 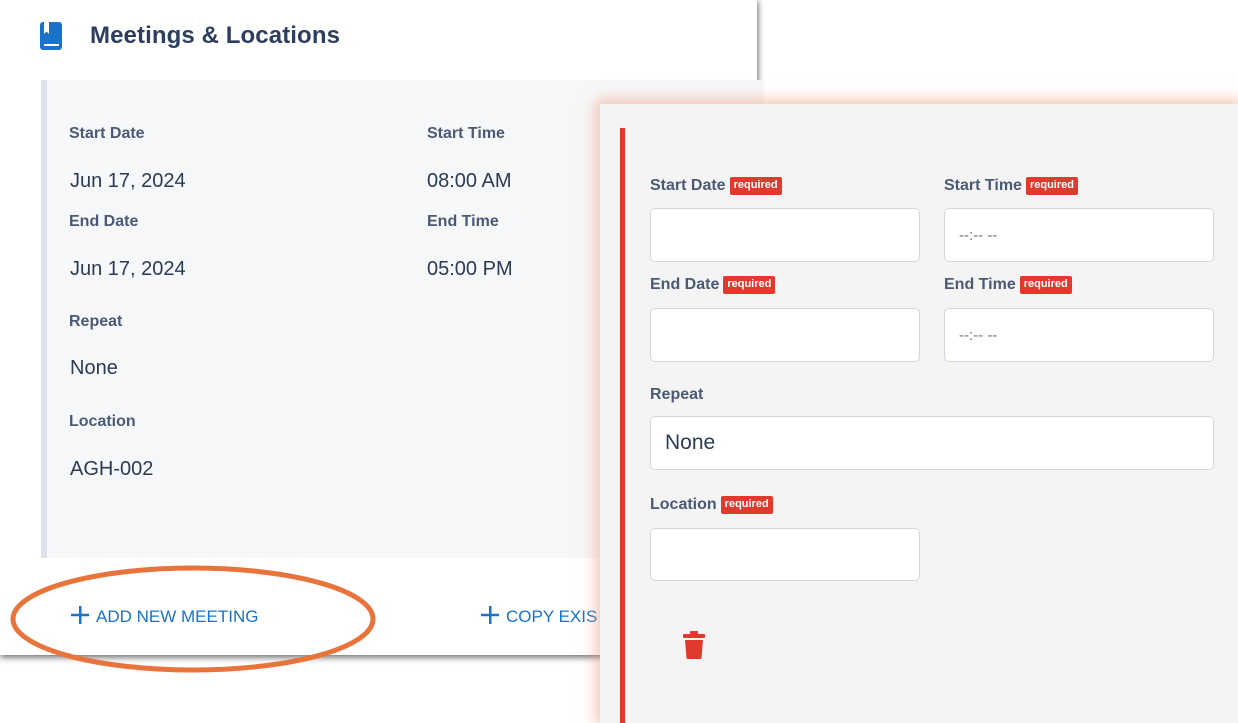 What do you see at coordinates (102, 421) in the screenshot?
I see `location-label: Location` at bounding box center [102, 421].